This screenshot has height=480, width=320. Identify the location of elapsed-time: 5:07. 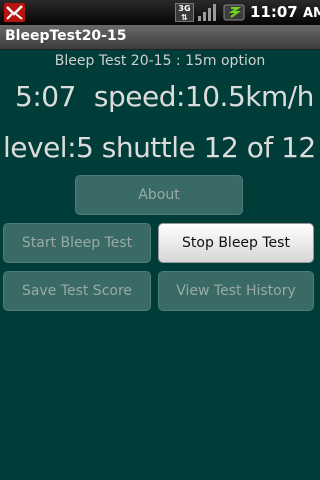
(45, 96).